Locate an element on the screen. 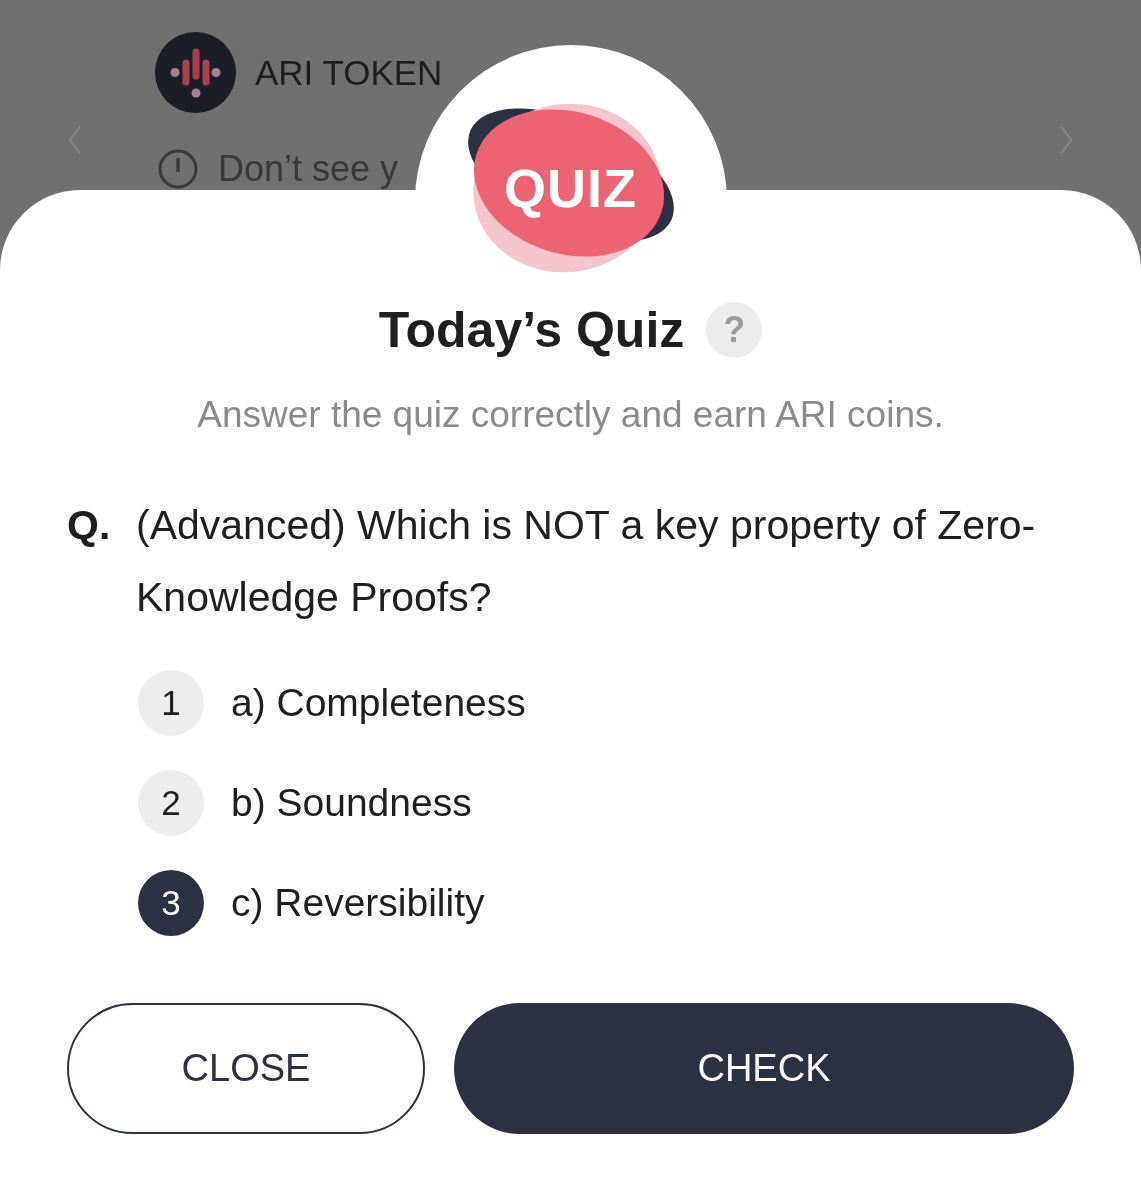  close-button: CLOSE is located at coordinates (246, 1068).